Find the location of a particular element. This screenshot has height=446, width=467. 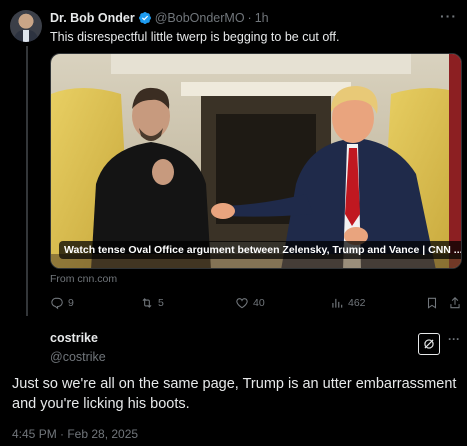

like-button: 40 is located at coordinates (250, 303).